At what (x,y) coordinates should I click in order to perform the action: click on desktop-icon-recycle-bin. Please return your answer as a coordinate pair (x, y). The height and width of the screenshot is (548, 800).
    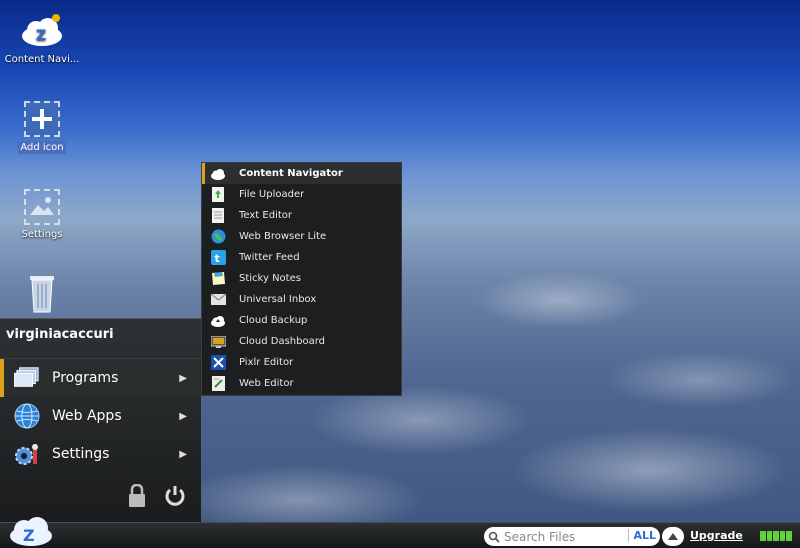
    Looking at the image, I should click on (42, 294).